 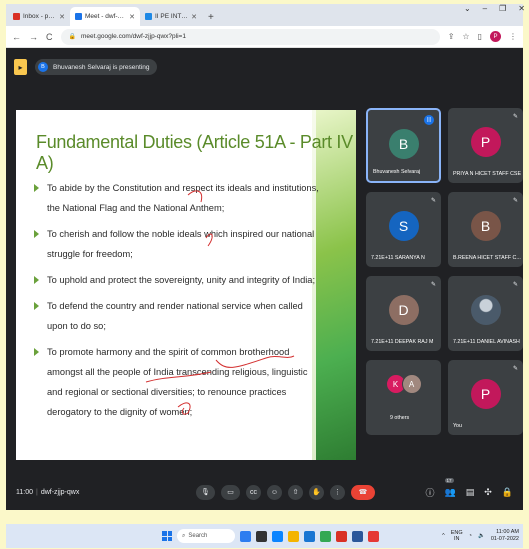 I want to click on wifi-icon: ◔, so click(x=470, y=536).